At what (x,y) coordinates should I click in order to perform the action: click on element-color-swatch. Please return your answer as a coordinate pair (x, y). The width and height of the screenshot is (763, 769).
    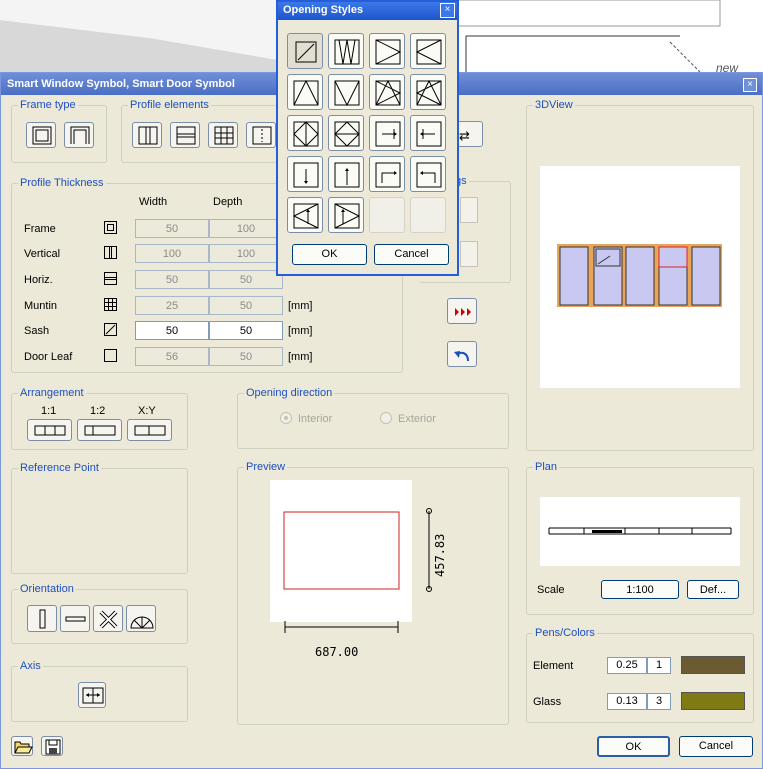
    Looking at the image, I should click on (713, 665).